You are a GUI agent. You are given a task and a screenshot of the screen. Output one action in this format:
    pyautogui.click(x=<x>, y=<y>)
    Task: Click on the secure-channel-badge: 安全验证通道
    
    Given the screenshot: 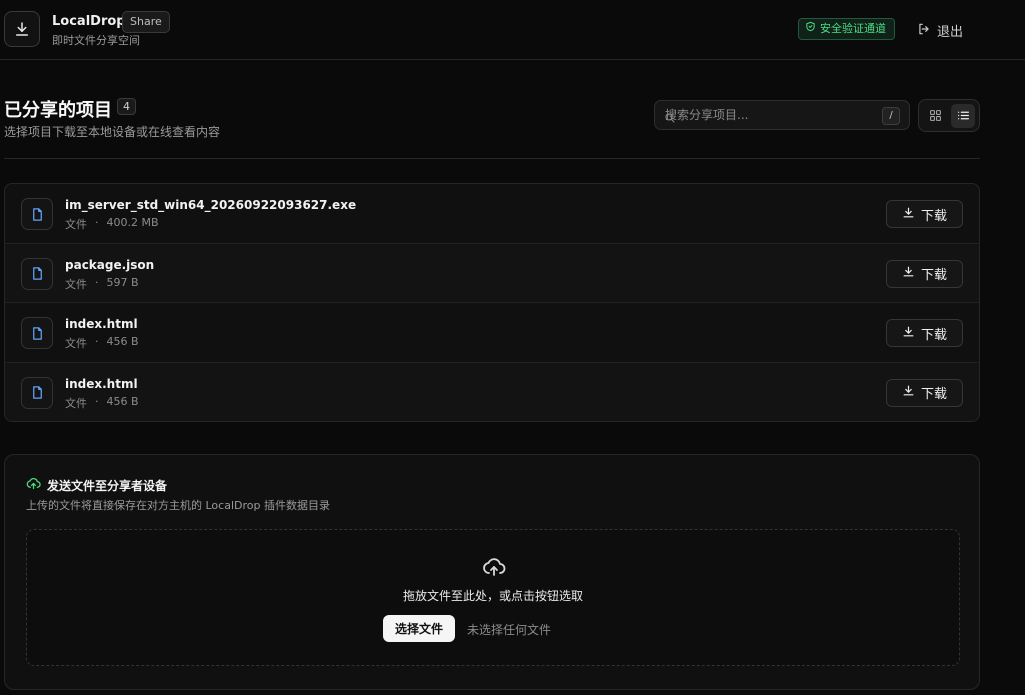 What is the action you would take?
    pyautogui.click(x=846, y=29)
    